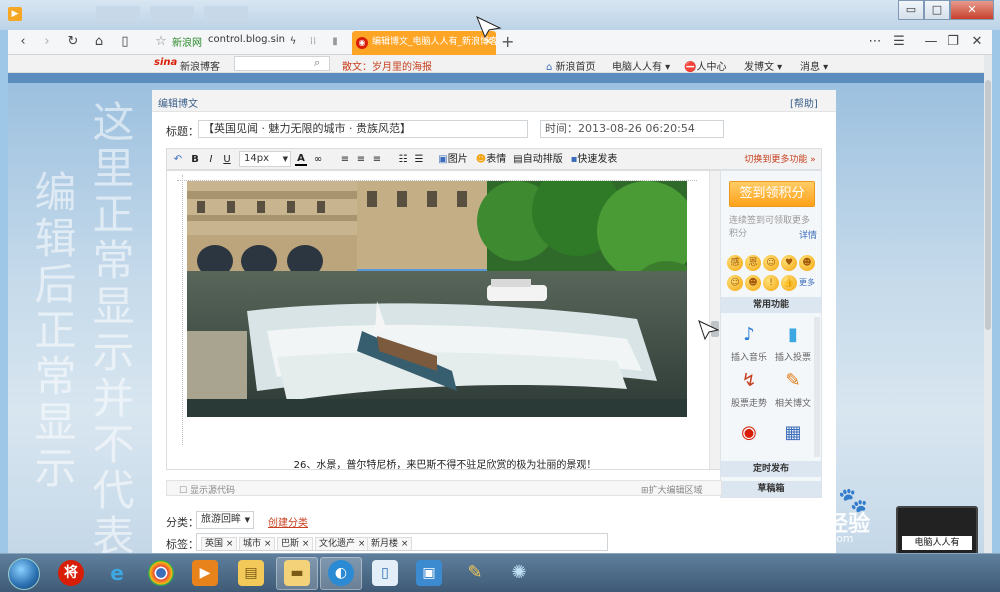  Describe the element at coordinates (257, 543) in the screenshot. I see `tag-chip: 城市 ×` at that location.